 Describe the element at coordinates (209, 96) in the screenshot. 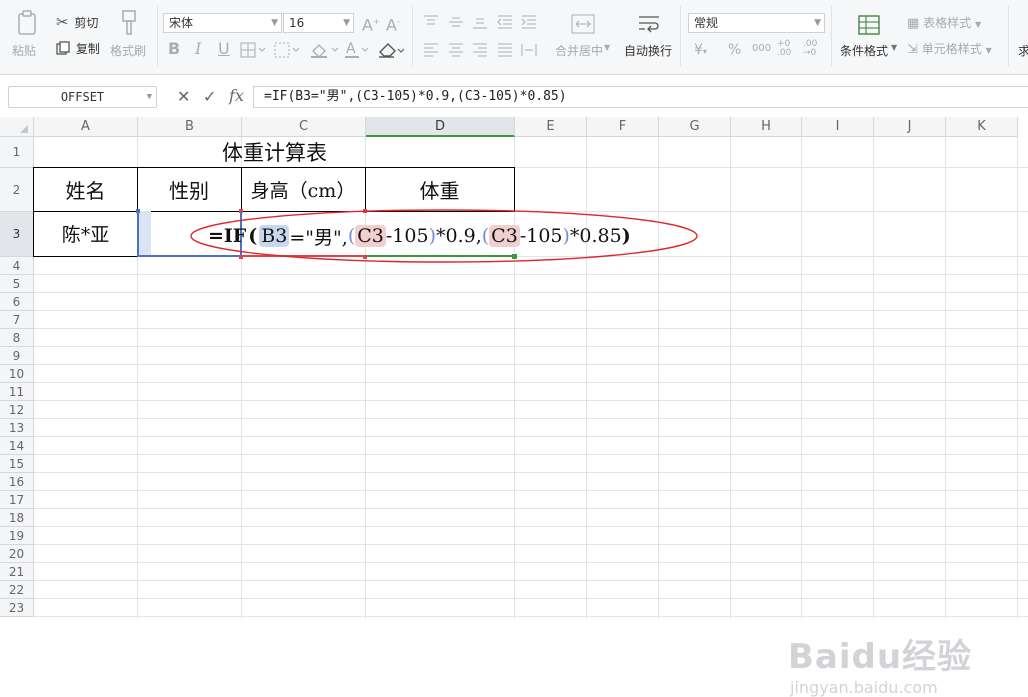

I see `confirm-icon: ✓` at that location.